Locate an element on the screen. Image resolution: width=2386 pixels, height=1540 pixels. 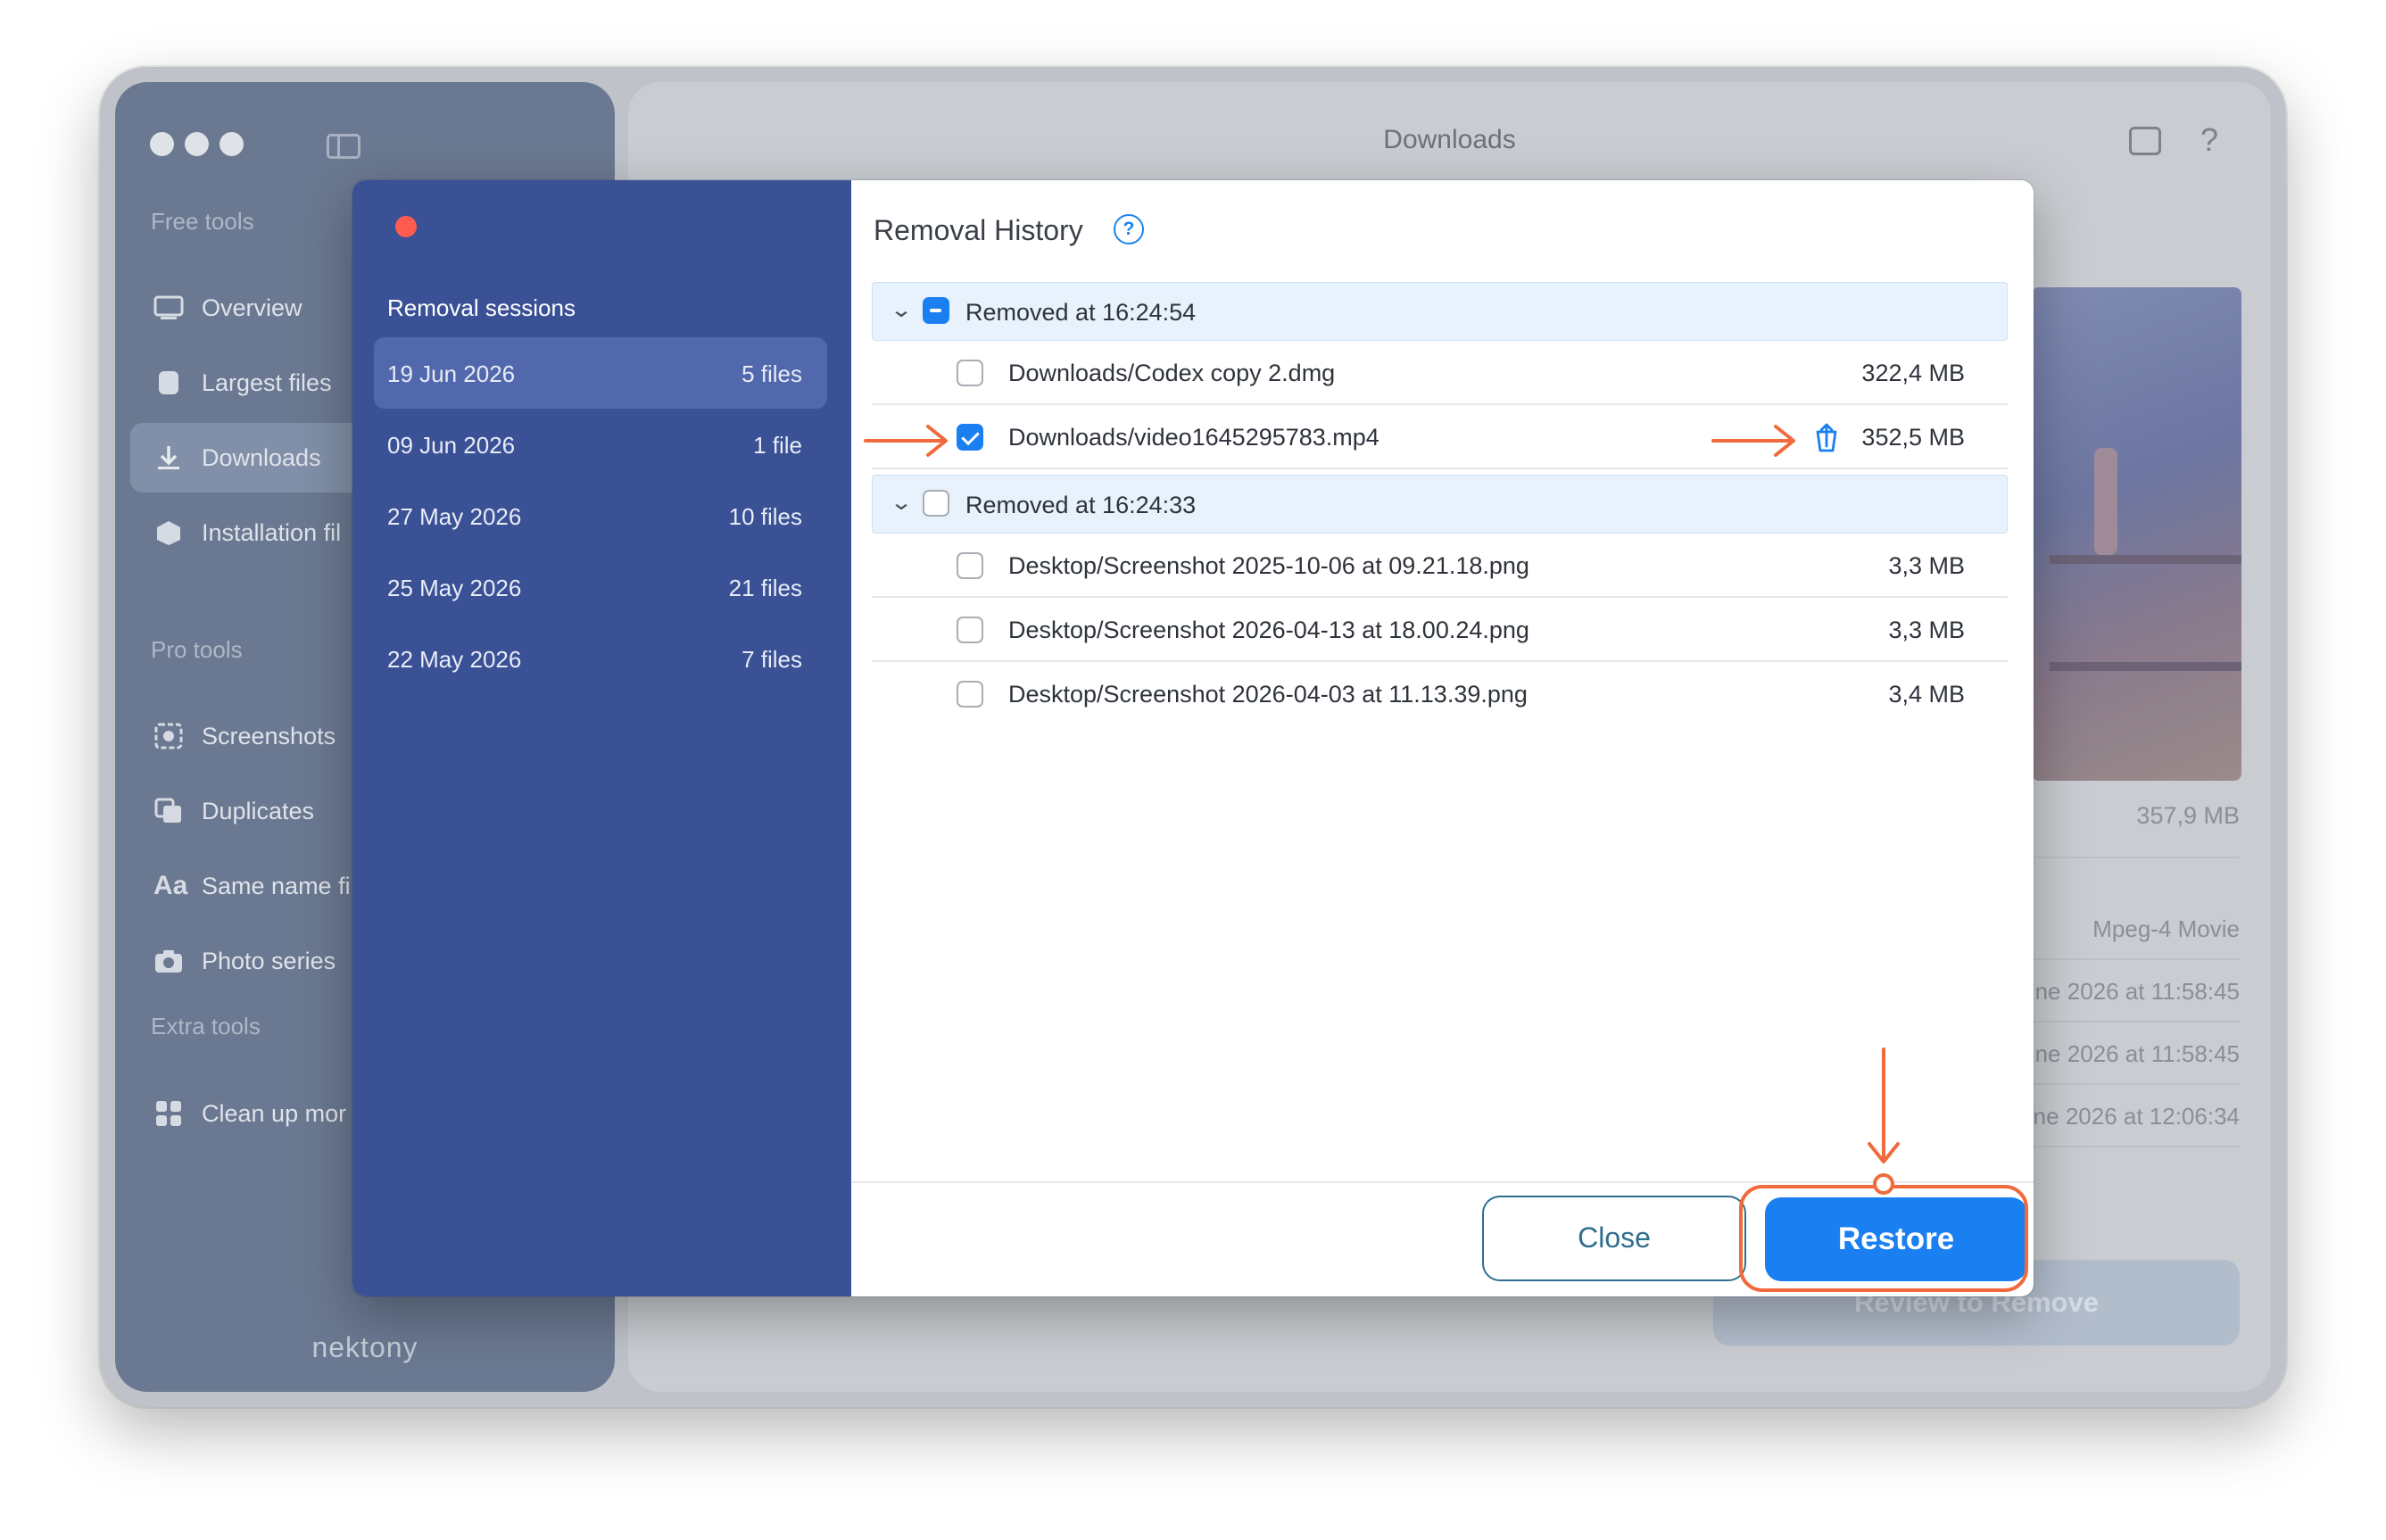
clean-up-icon is located at coordinates (168, 1114).